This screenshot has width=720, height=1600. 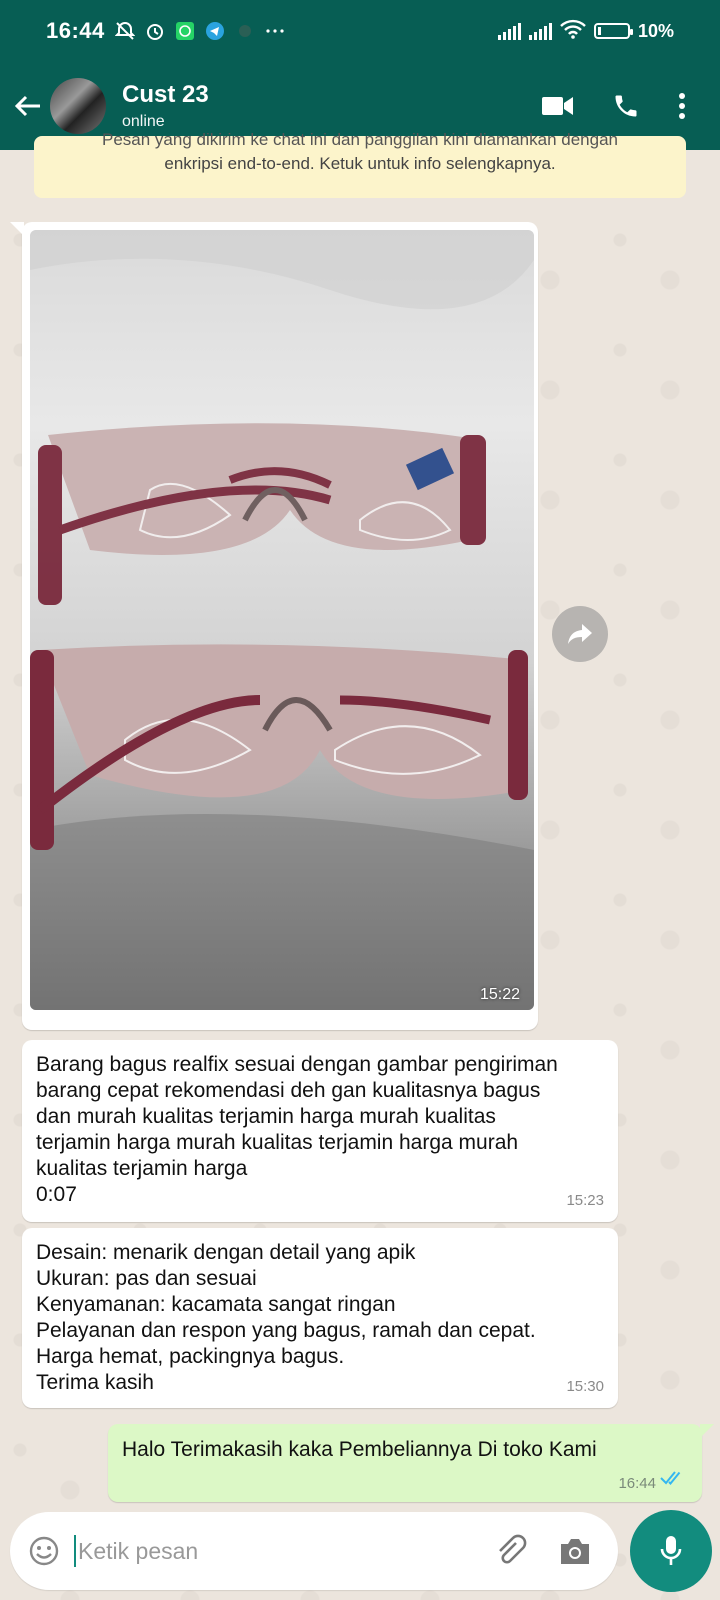 I want to click on back-arrow-icon, so click(x=29, y=106).